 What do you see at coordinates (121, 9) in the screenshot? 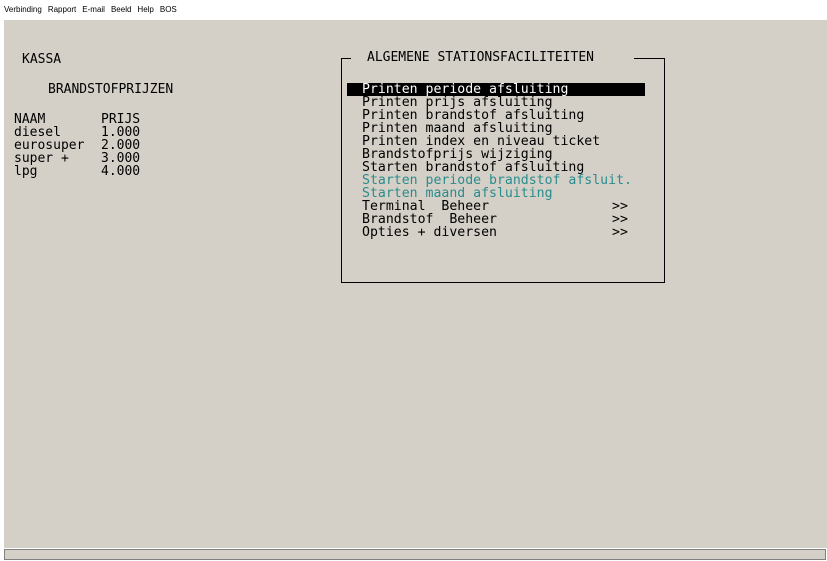
I see `menu-beeld: Beeld` at bounding box center [121, 9].